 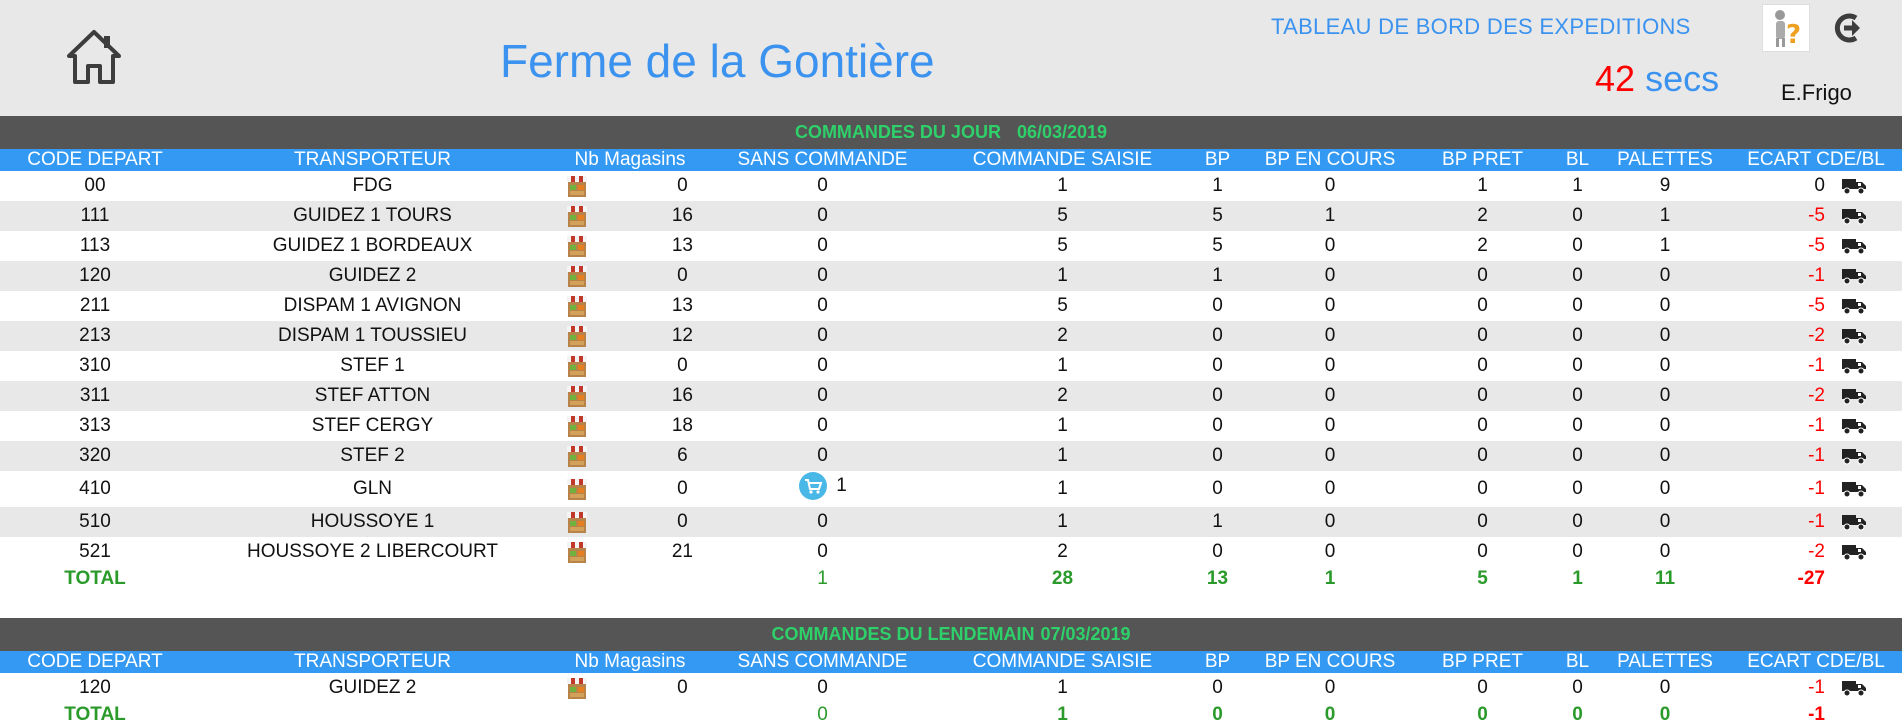 I want to click on total-bp-en-cours: 0, so click(x=1330, y=714).